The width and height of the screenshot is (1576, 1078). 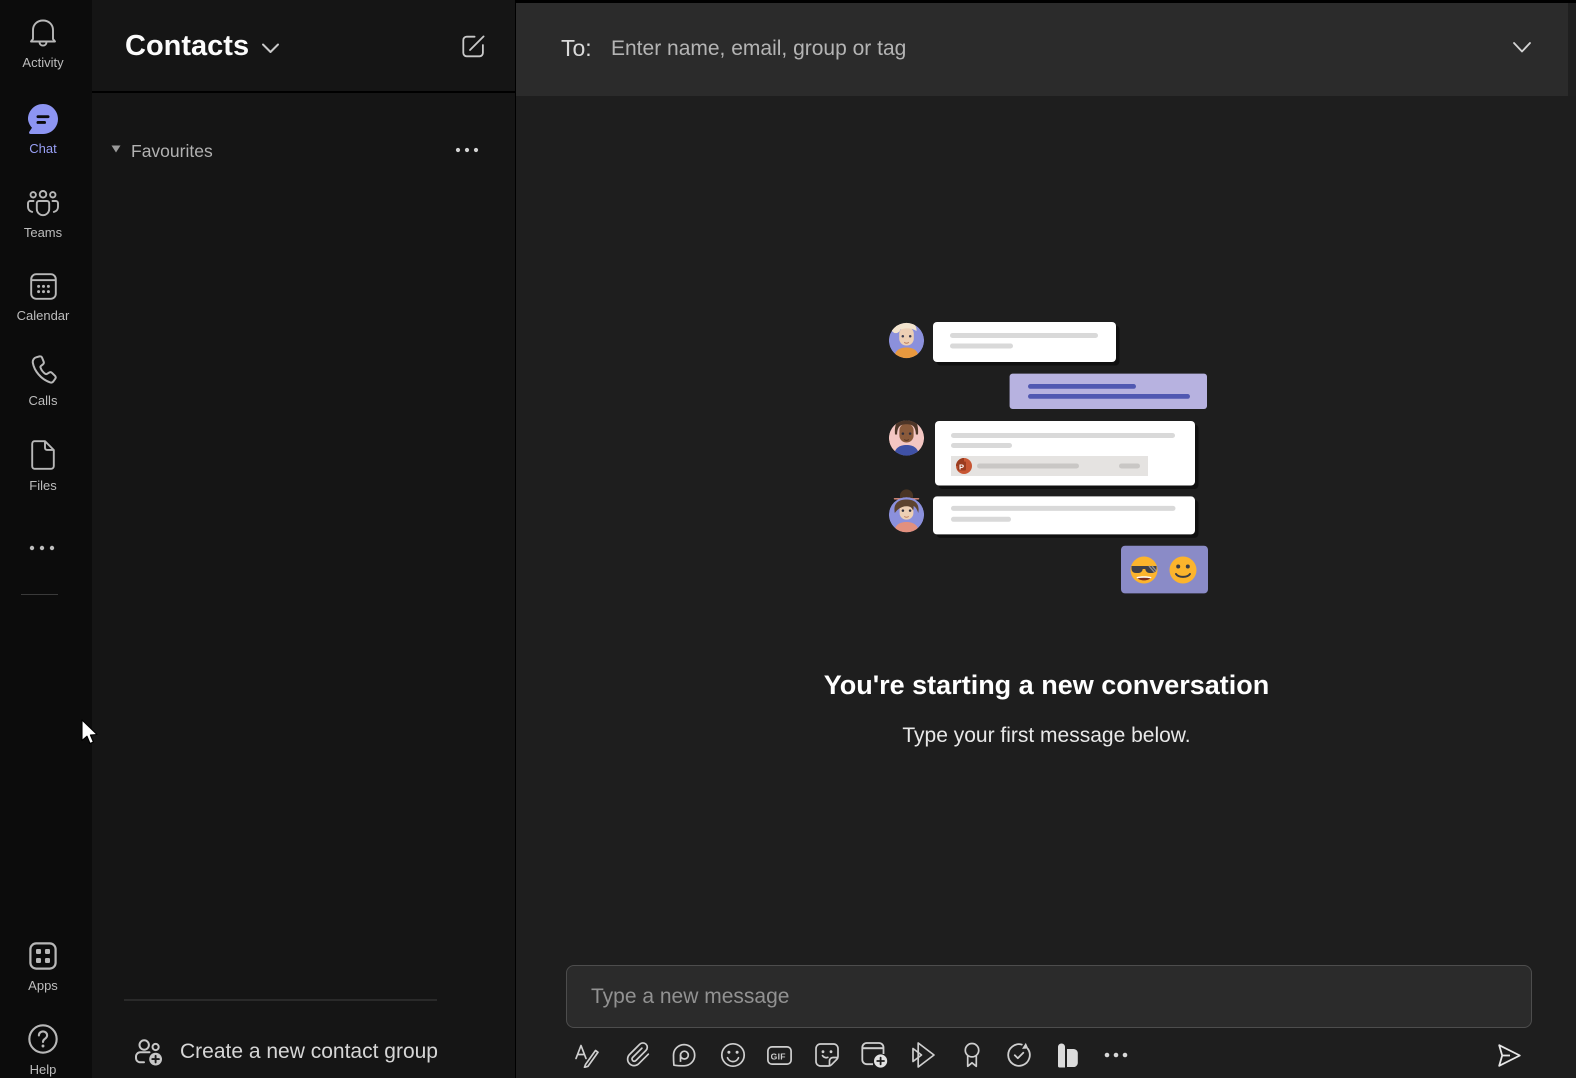 I want to click on svg-text: GIF, so click(x=778, y=1057).